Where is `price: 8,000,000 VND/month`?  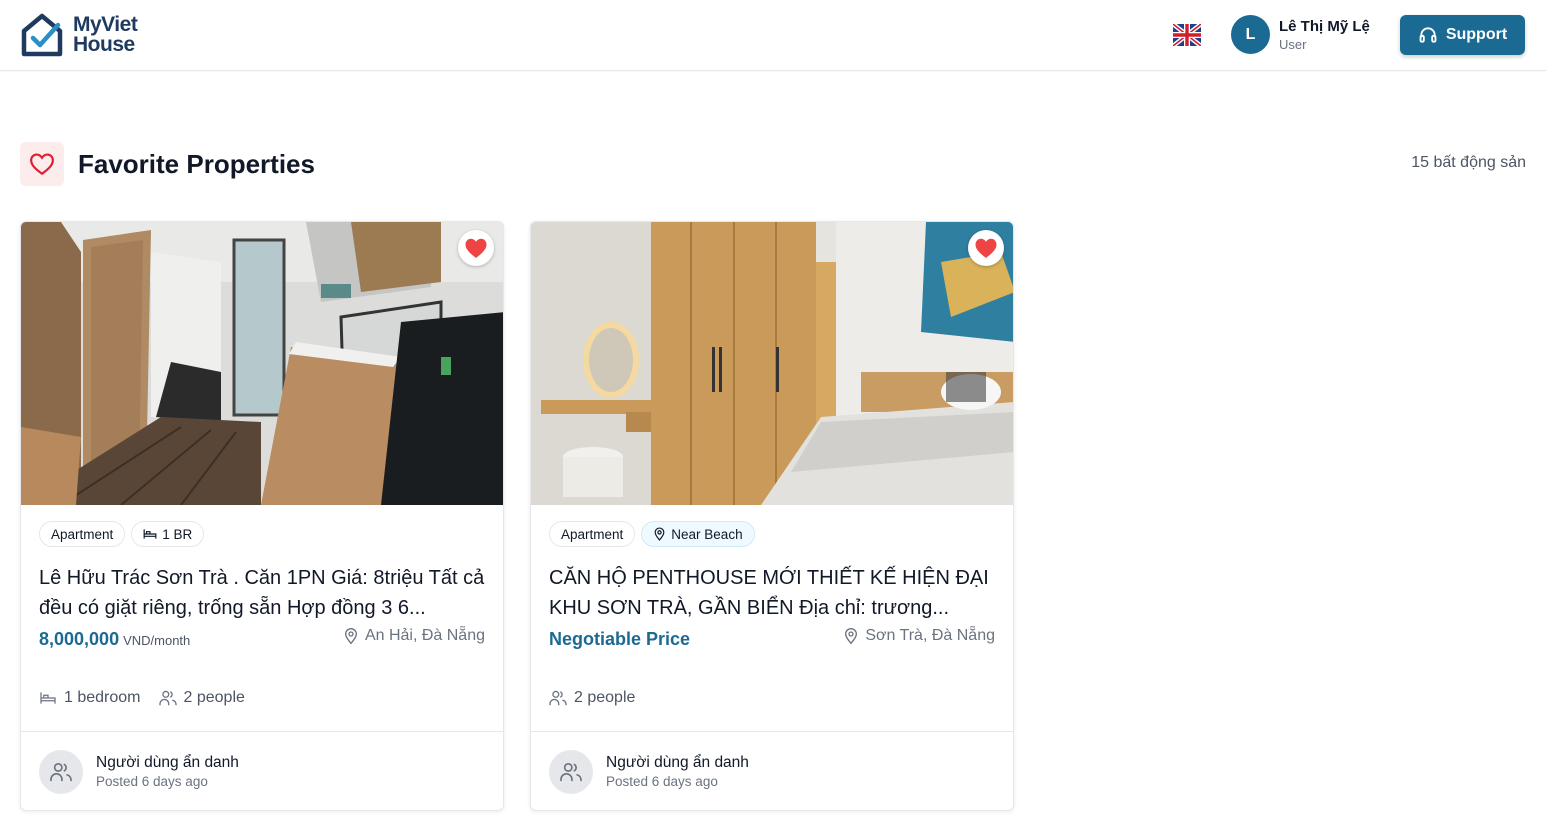
price: 8,000,000 VND/month is located at coordinates (114, 639).